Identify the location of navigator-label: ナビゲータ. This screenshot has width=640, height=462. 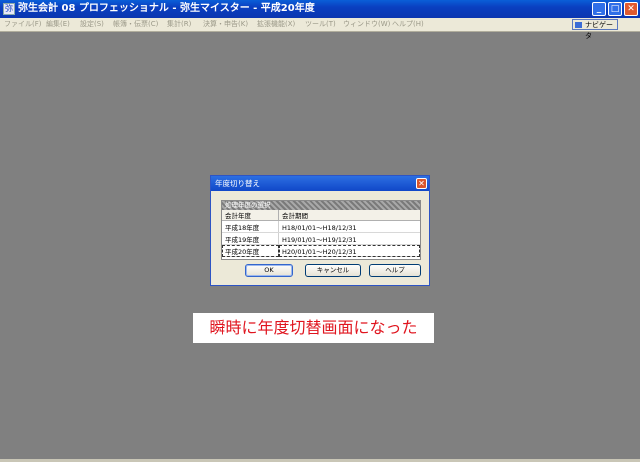
(599, 30).